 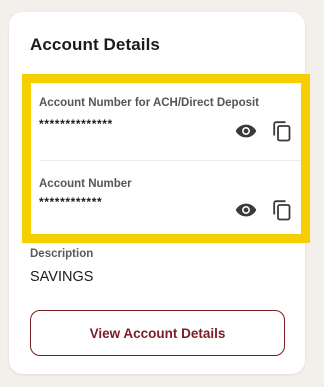 What do you see at coordinates (149, 103) in the screenshot?
I see `ach-account-label: Account Number for ACH/Direct Deposit` at bounding box center [149, 103].